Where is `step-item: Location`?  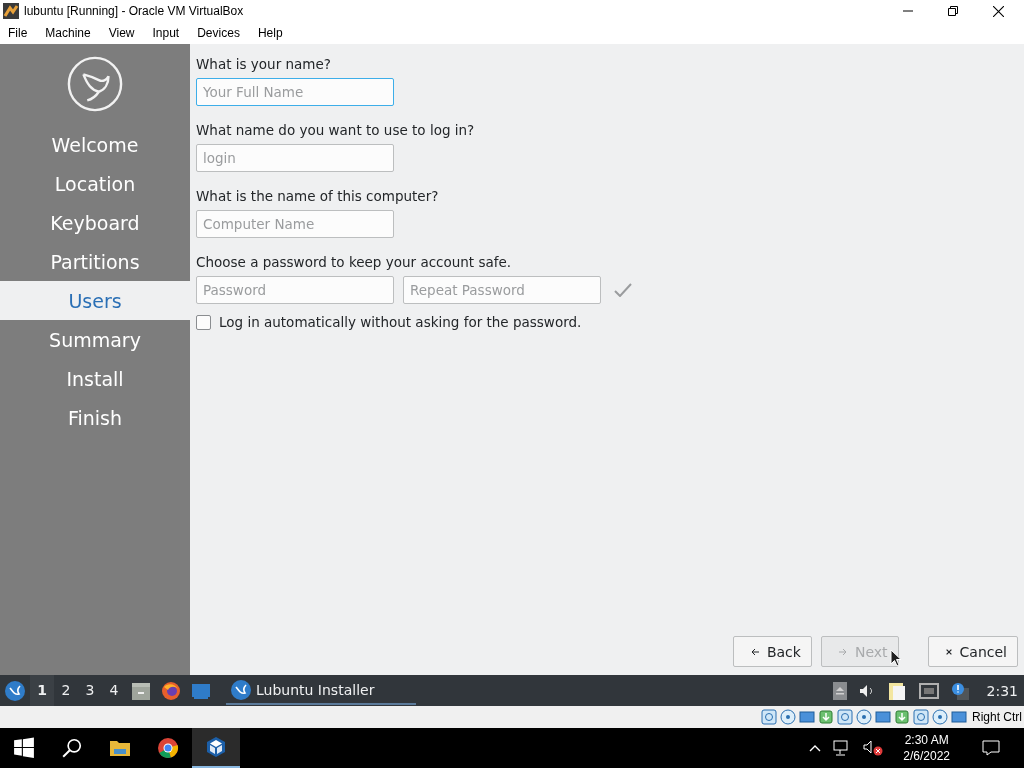
step-item: Location is located at coordinates (95, 184).